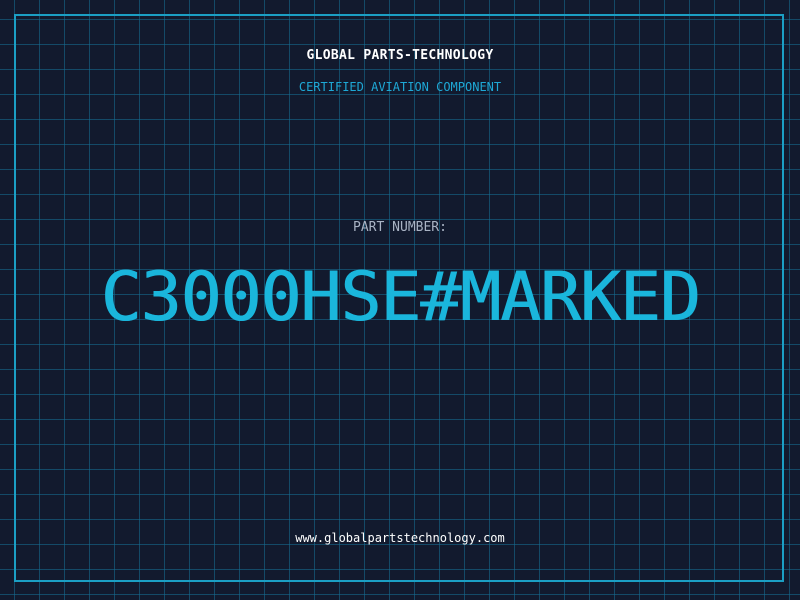  I want to click on part-number-label: PART NUMBER:, so click(400, 227).